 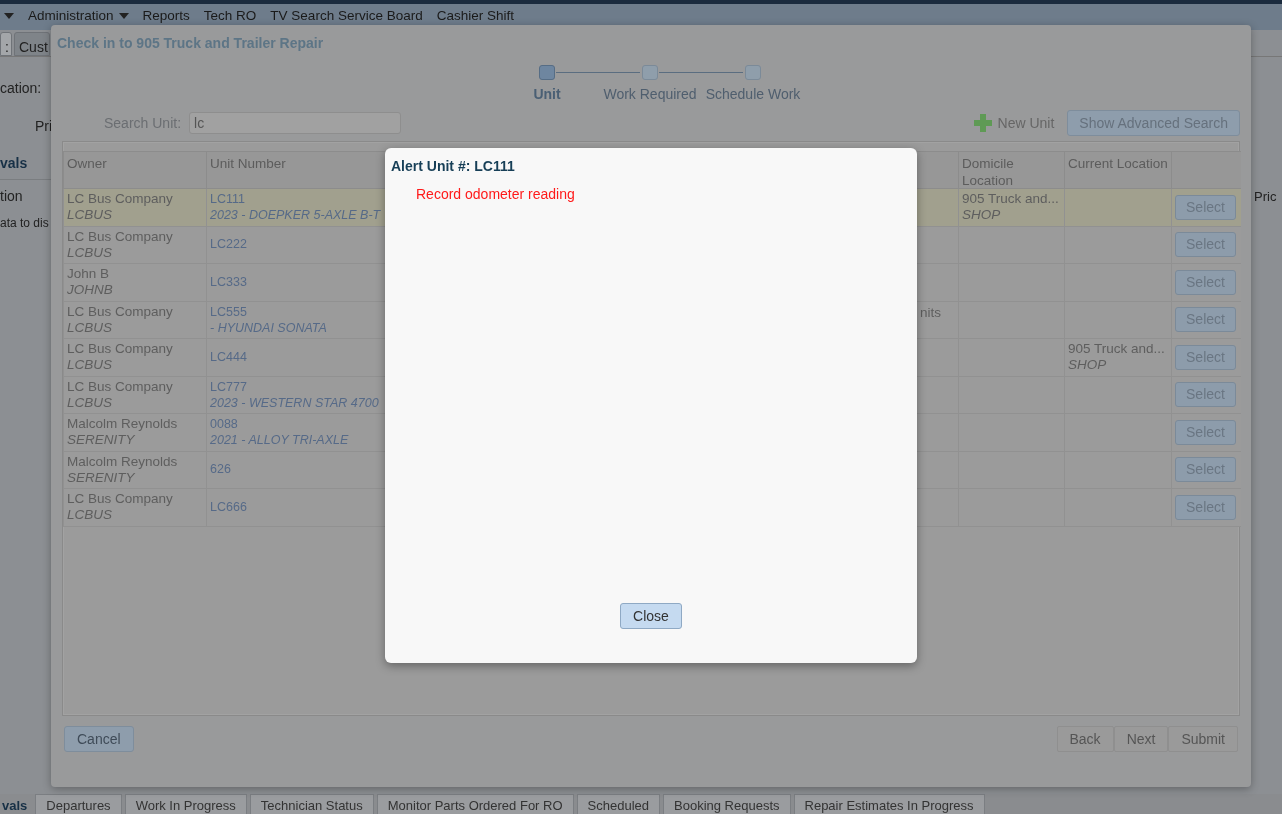 What do you see at coordinates (495, 194) in the screenshot?
I see `alert-message: Record odometer reading` at bounding box center [495, 194].